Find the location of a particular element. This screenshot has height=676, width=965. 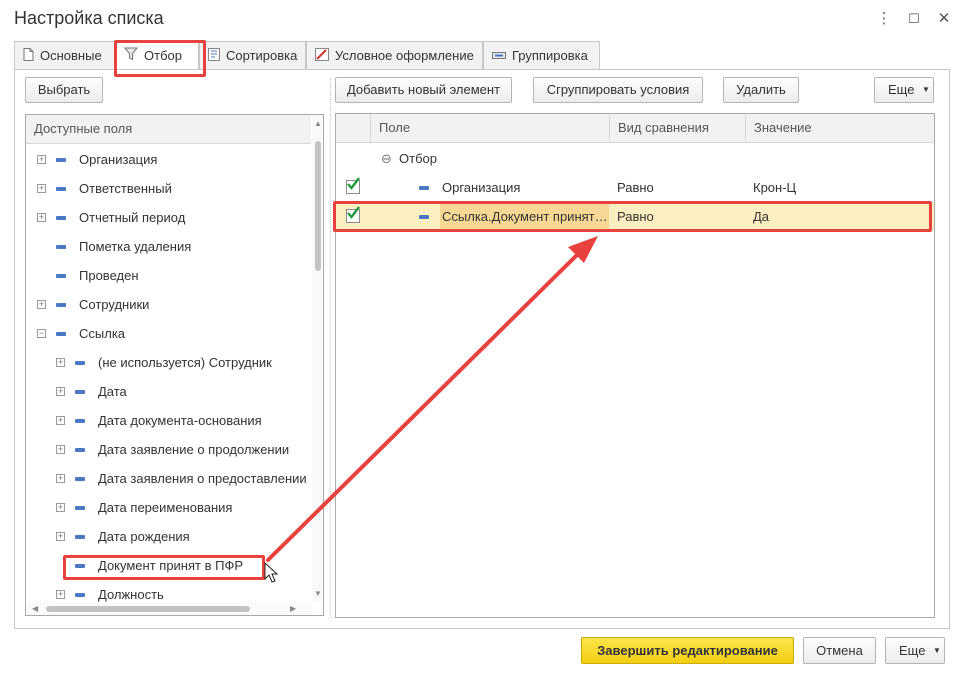

close-icon: ✕ is located at coordinates (944, 19).